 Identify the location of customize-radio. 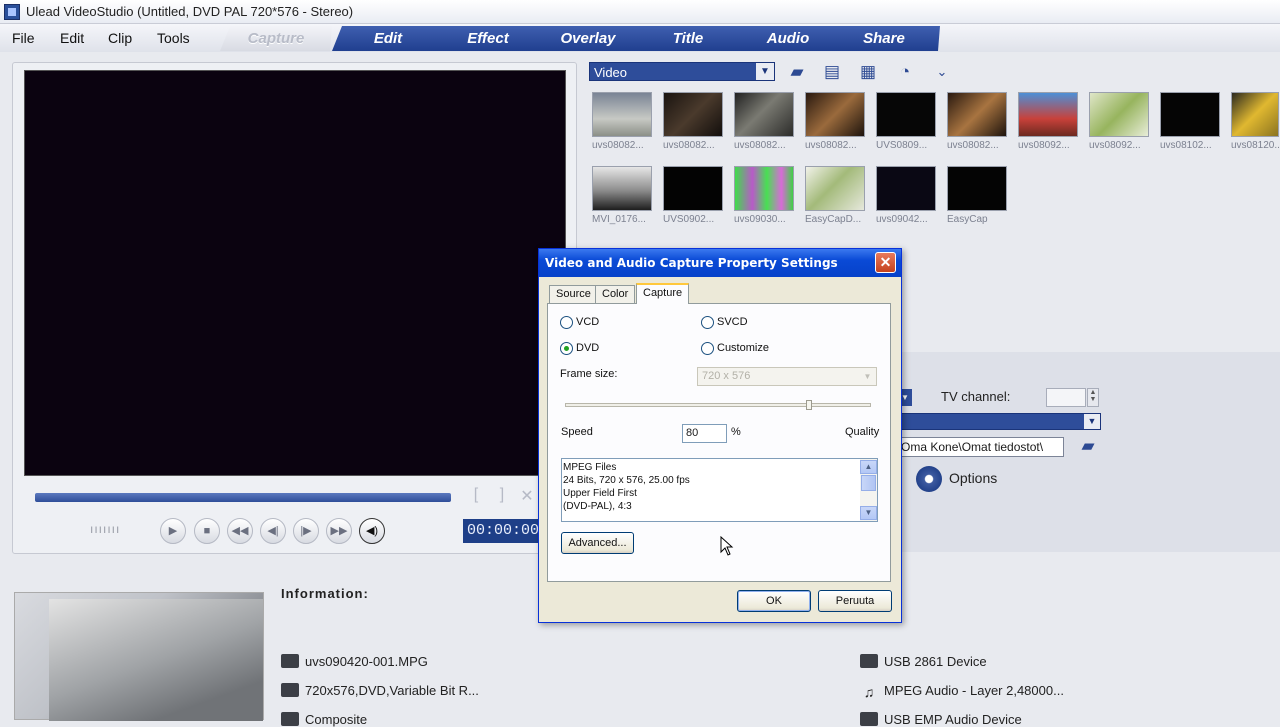
(707, 348).